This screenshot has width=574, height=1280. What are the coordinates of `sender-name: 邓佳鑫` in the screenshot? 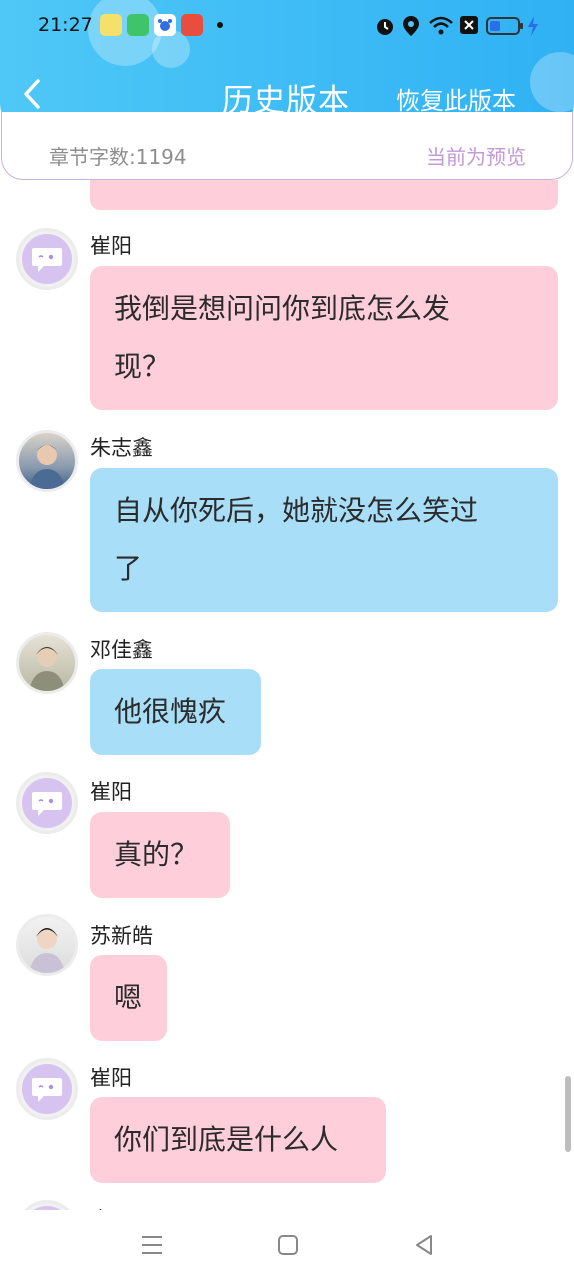 It's located at (121, 650).